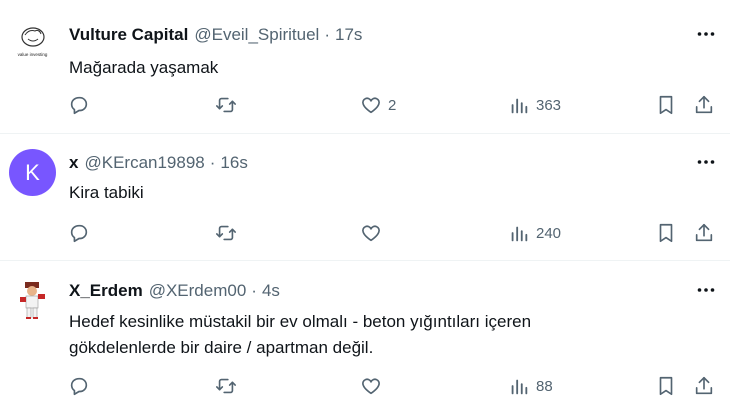 This screenshot has width=730, height=420. Describe the element at coordinates (233, 163) in the screenshot. I see `timestamp: 16s` at that location.